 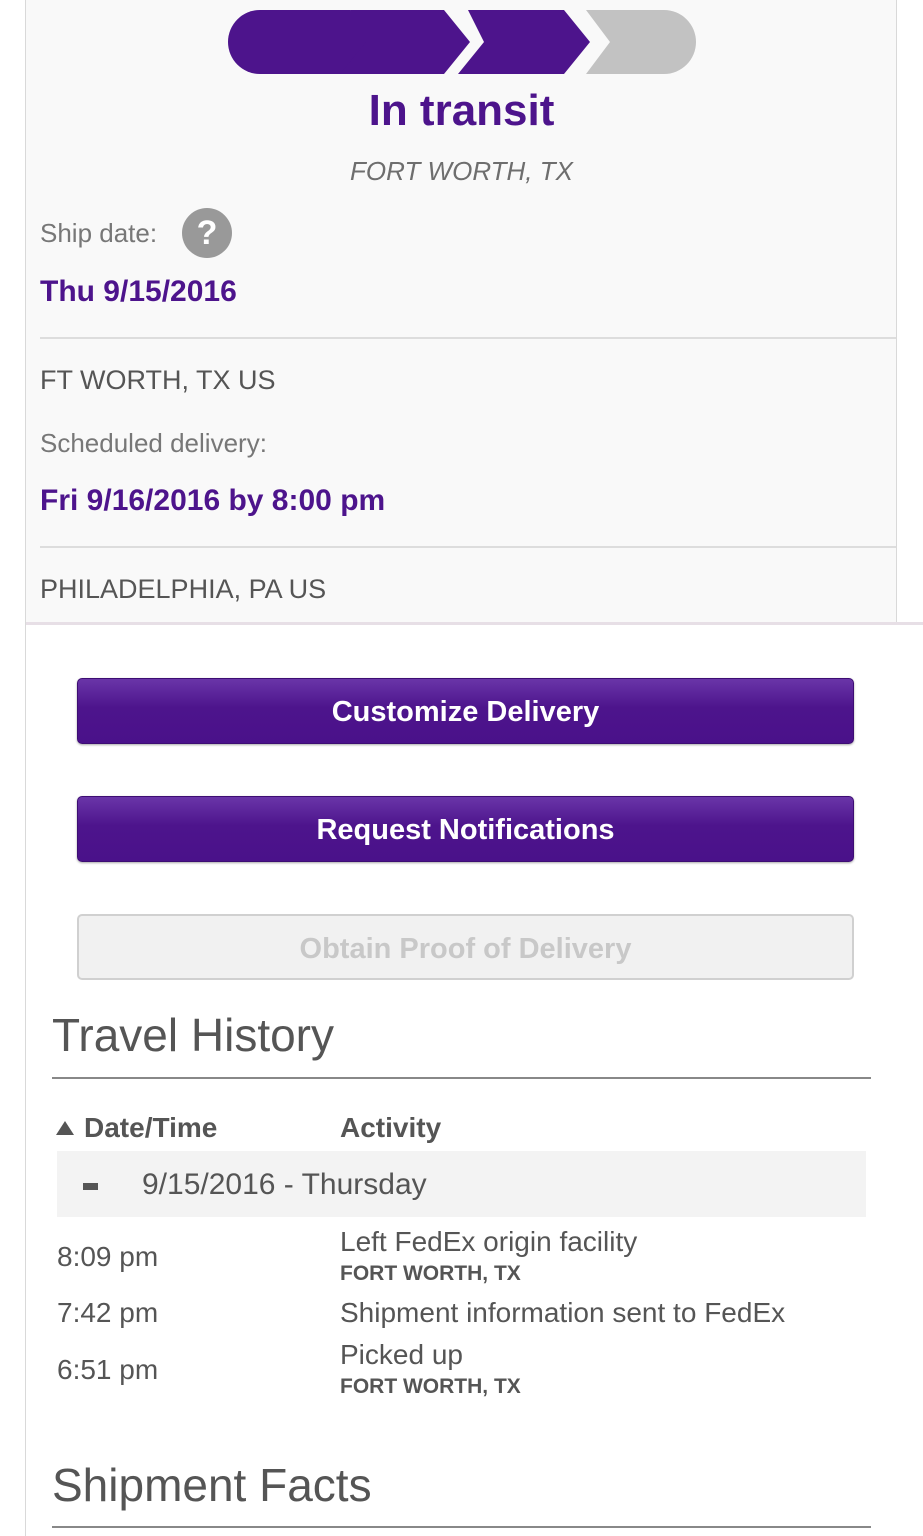 I want to click on status-location: FORT WORTH, TX, so click(x=461, y=171).